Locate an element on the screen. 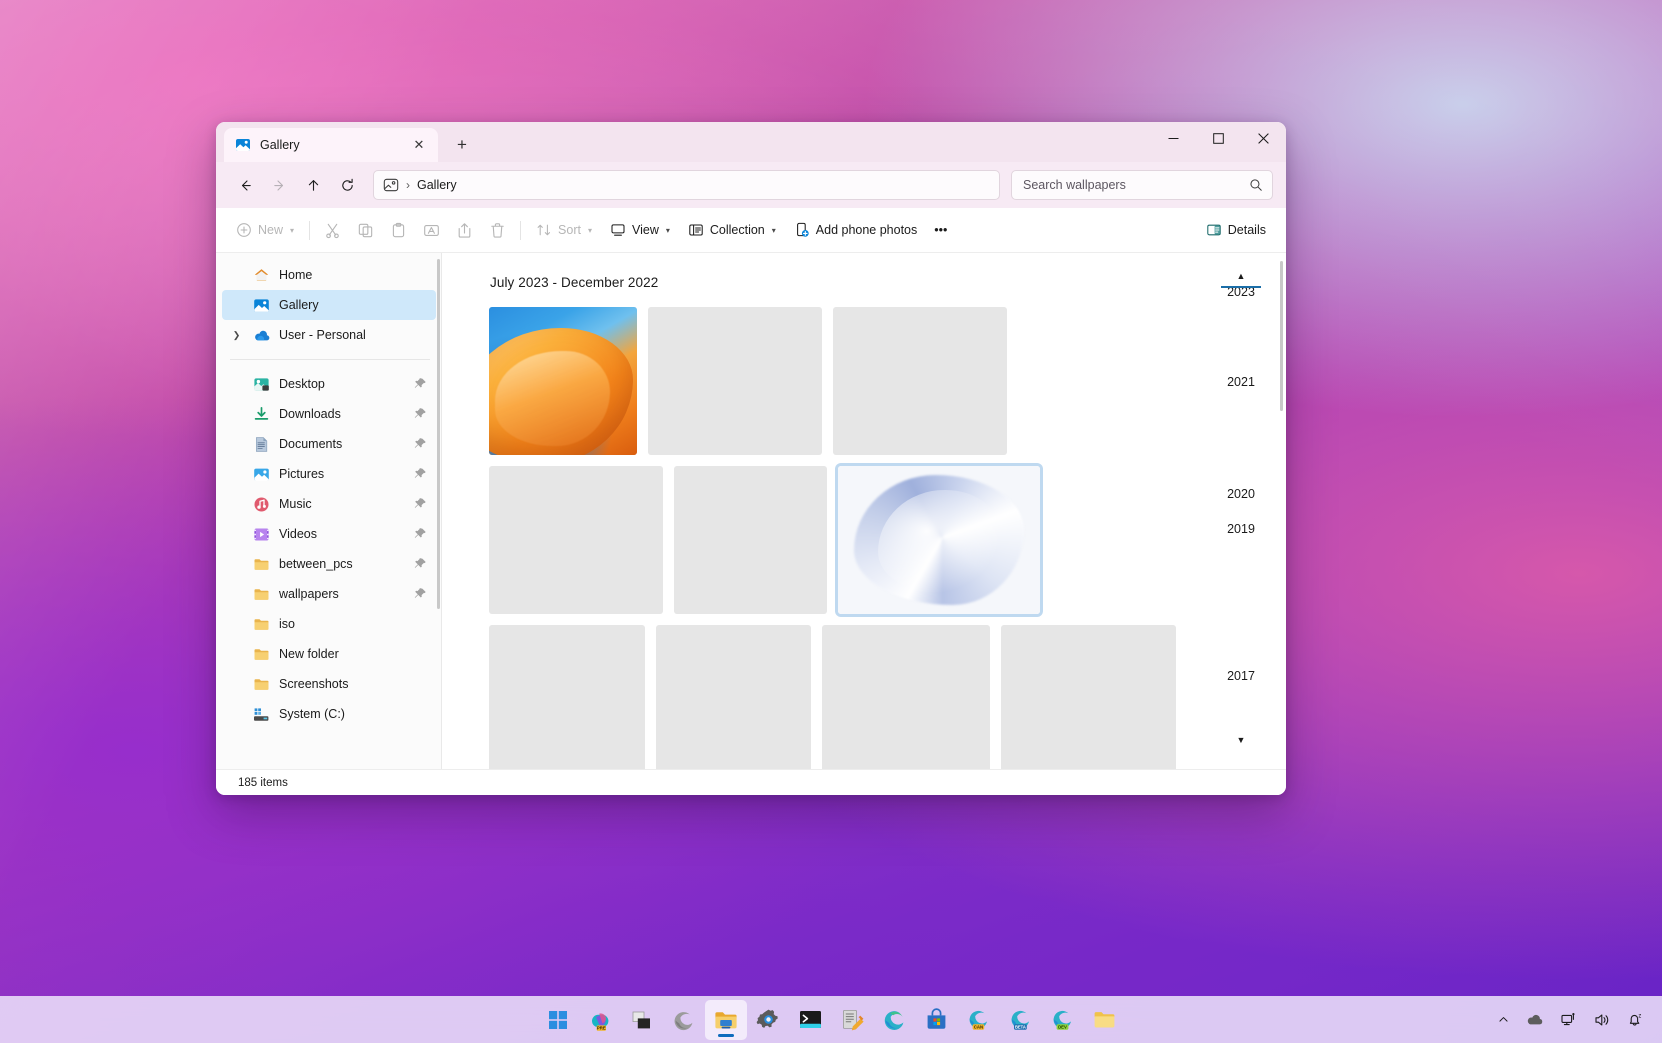 Image resolution: width=1662 pixels, height=1043 pixels. chevron-down-icon: ▾ is located at coordinates (589, 230).